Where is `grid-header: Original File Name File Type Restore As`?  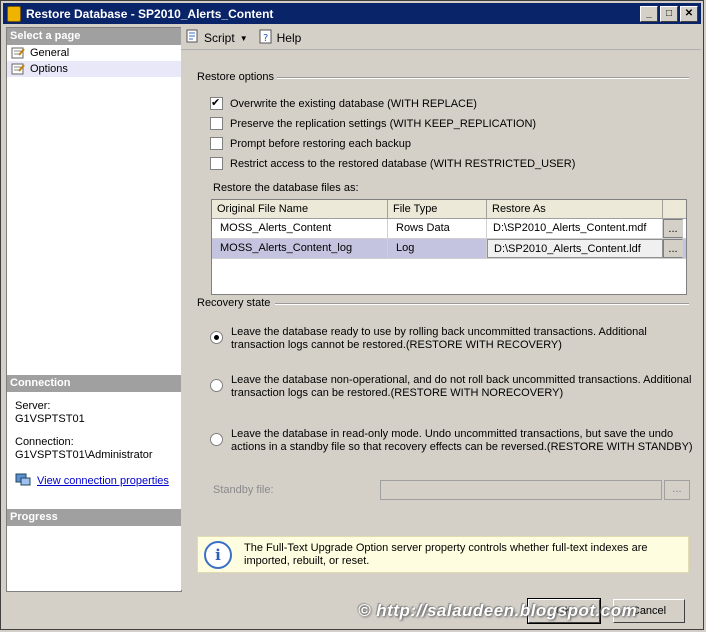
grid-header: Original File Name File Type Restore As is located at coordinates (449, 209).